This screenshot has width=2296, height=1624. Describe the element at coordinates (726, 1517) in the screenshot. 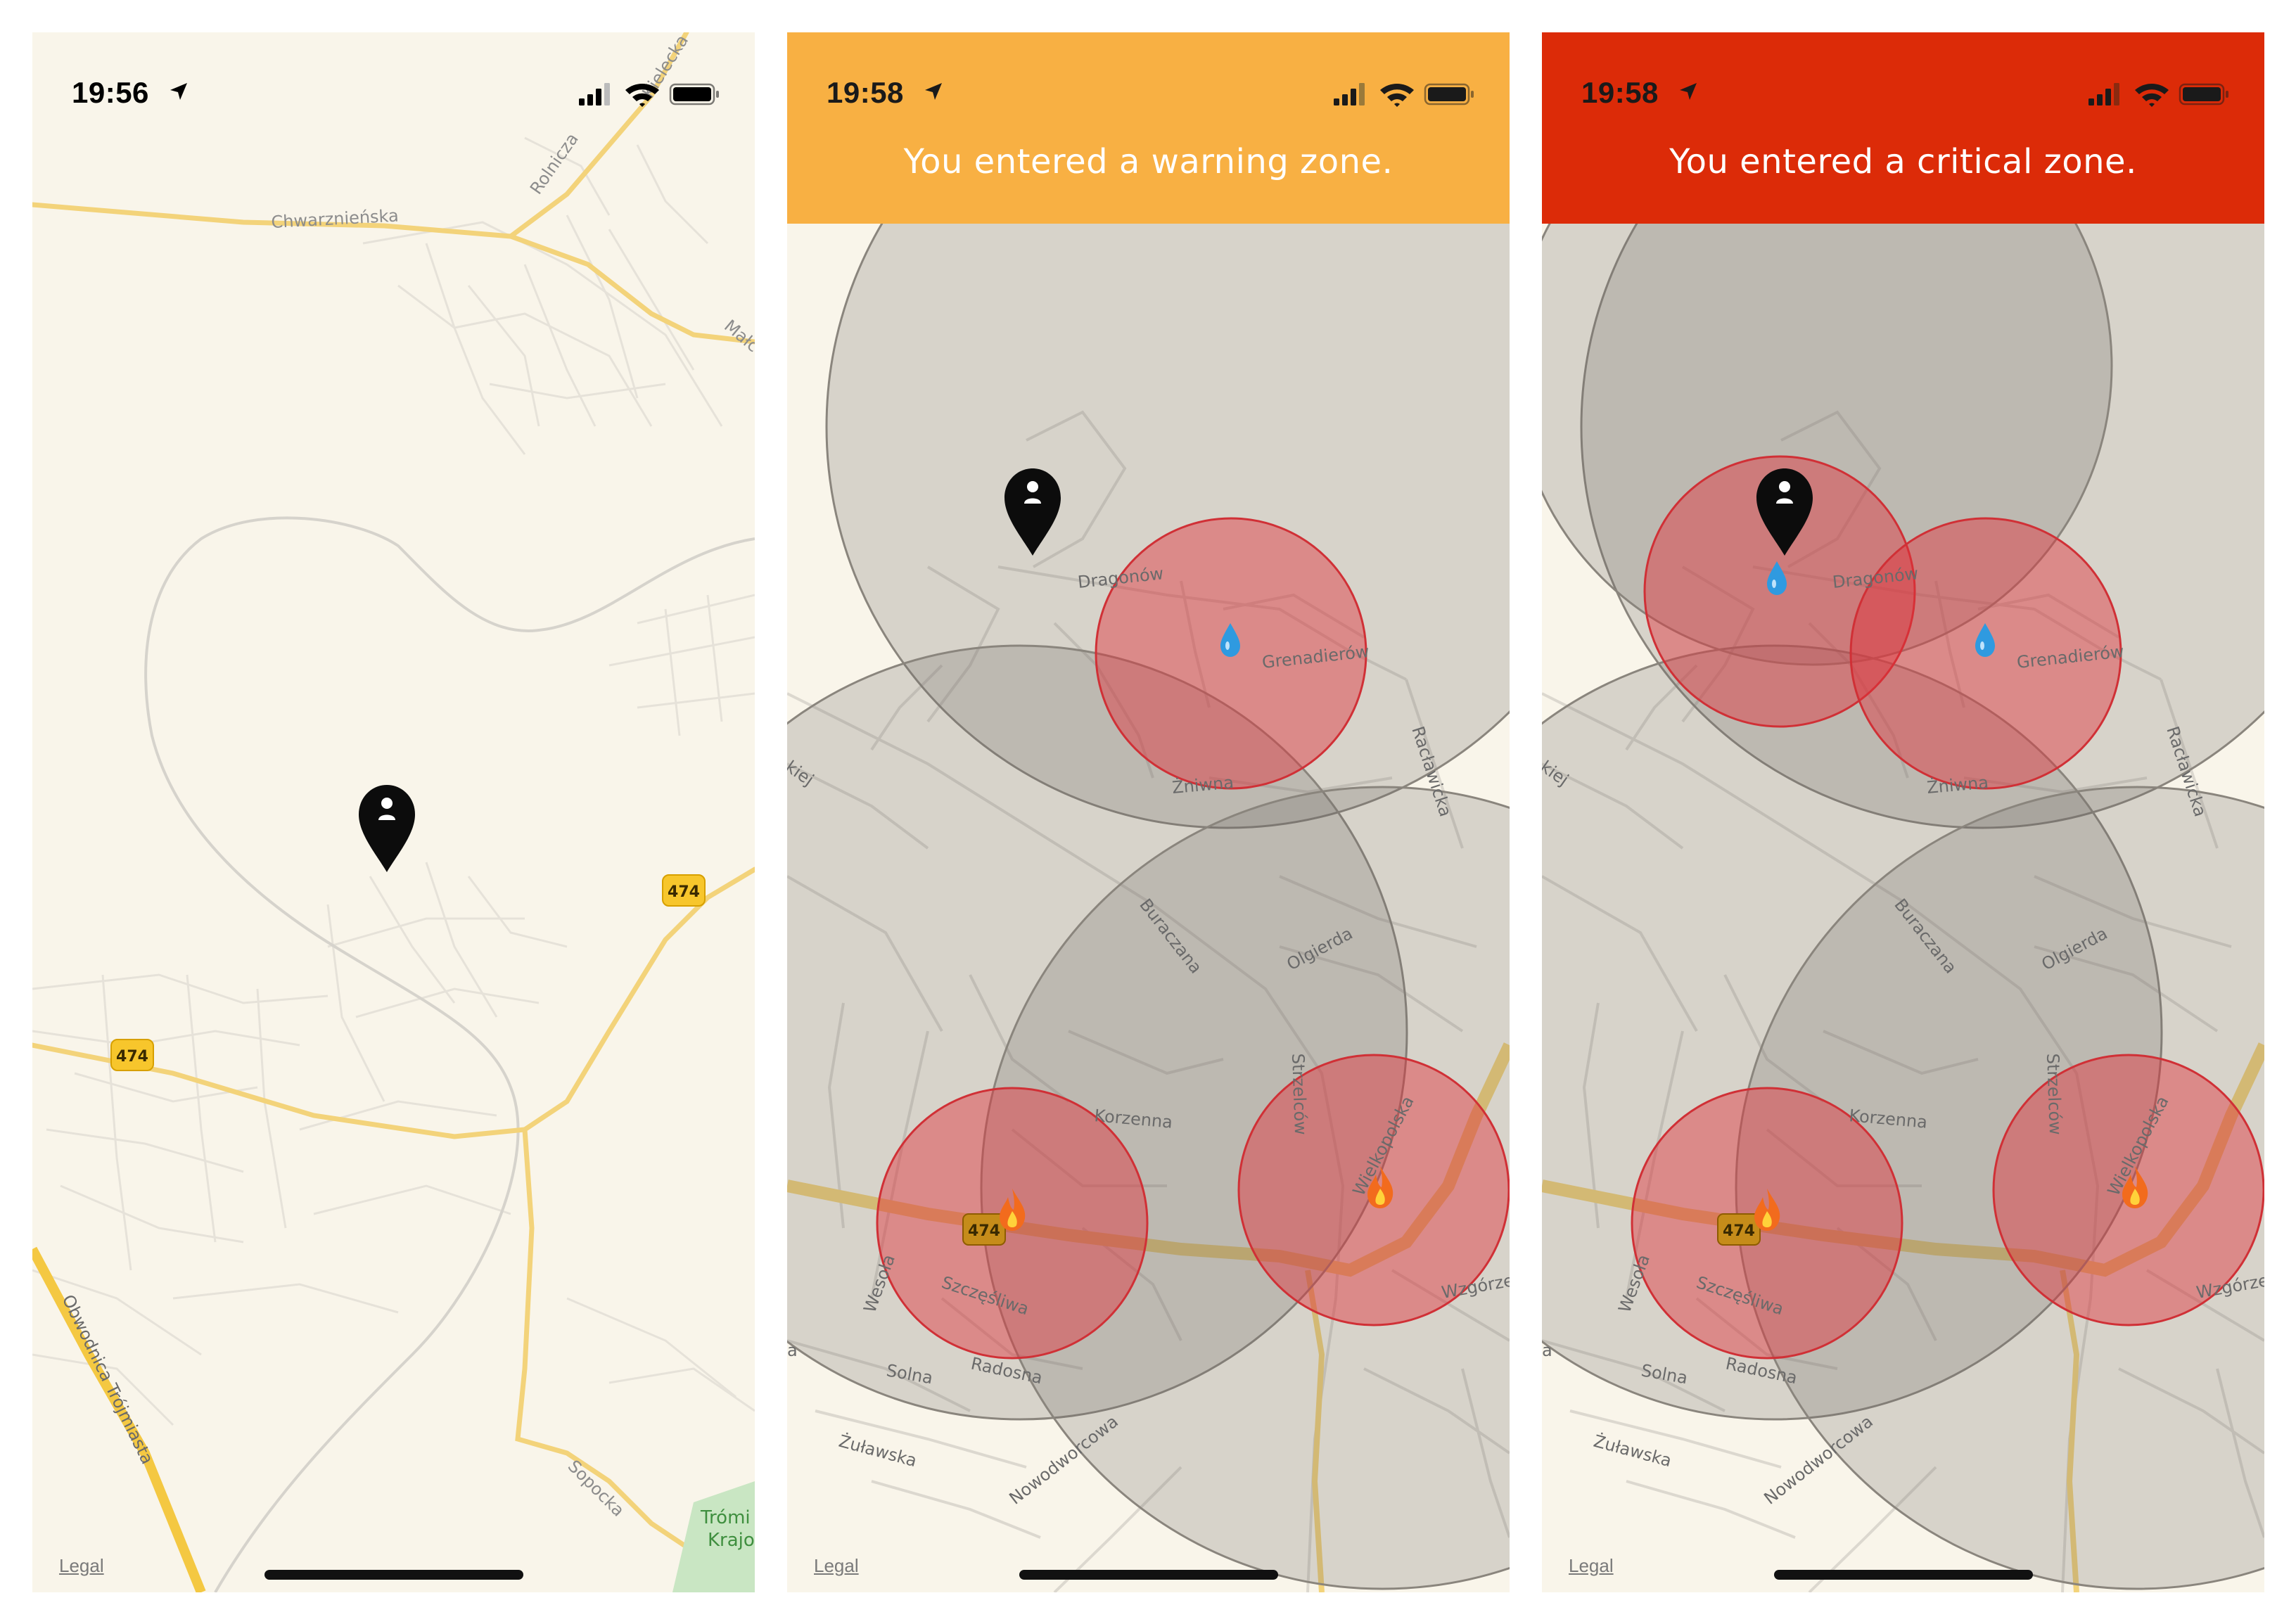

I see `park-label-line1: Trómi` at that location.